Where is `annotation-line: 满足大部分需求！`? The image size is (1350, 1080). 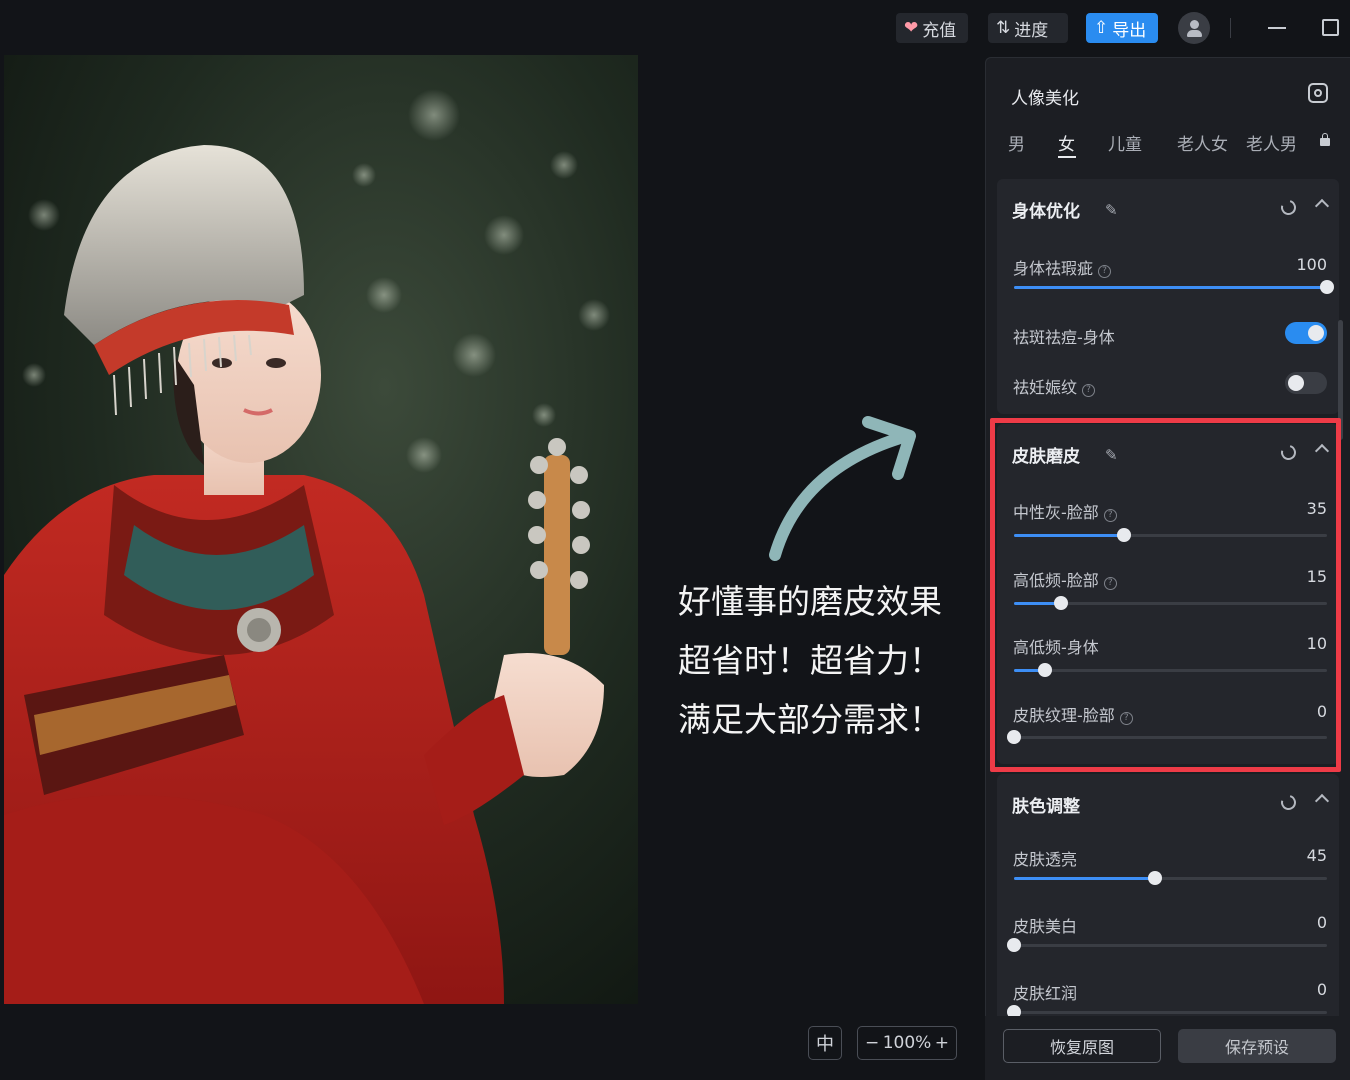 annotation-line: 满足大部分需求！ is located at coordinates (810, 719).